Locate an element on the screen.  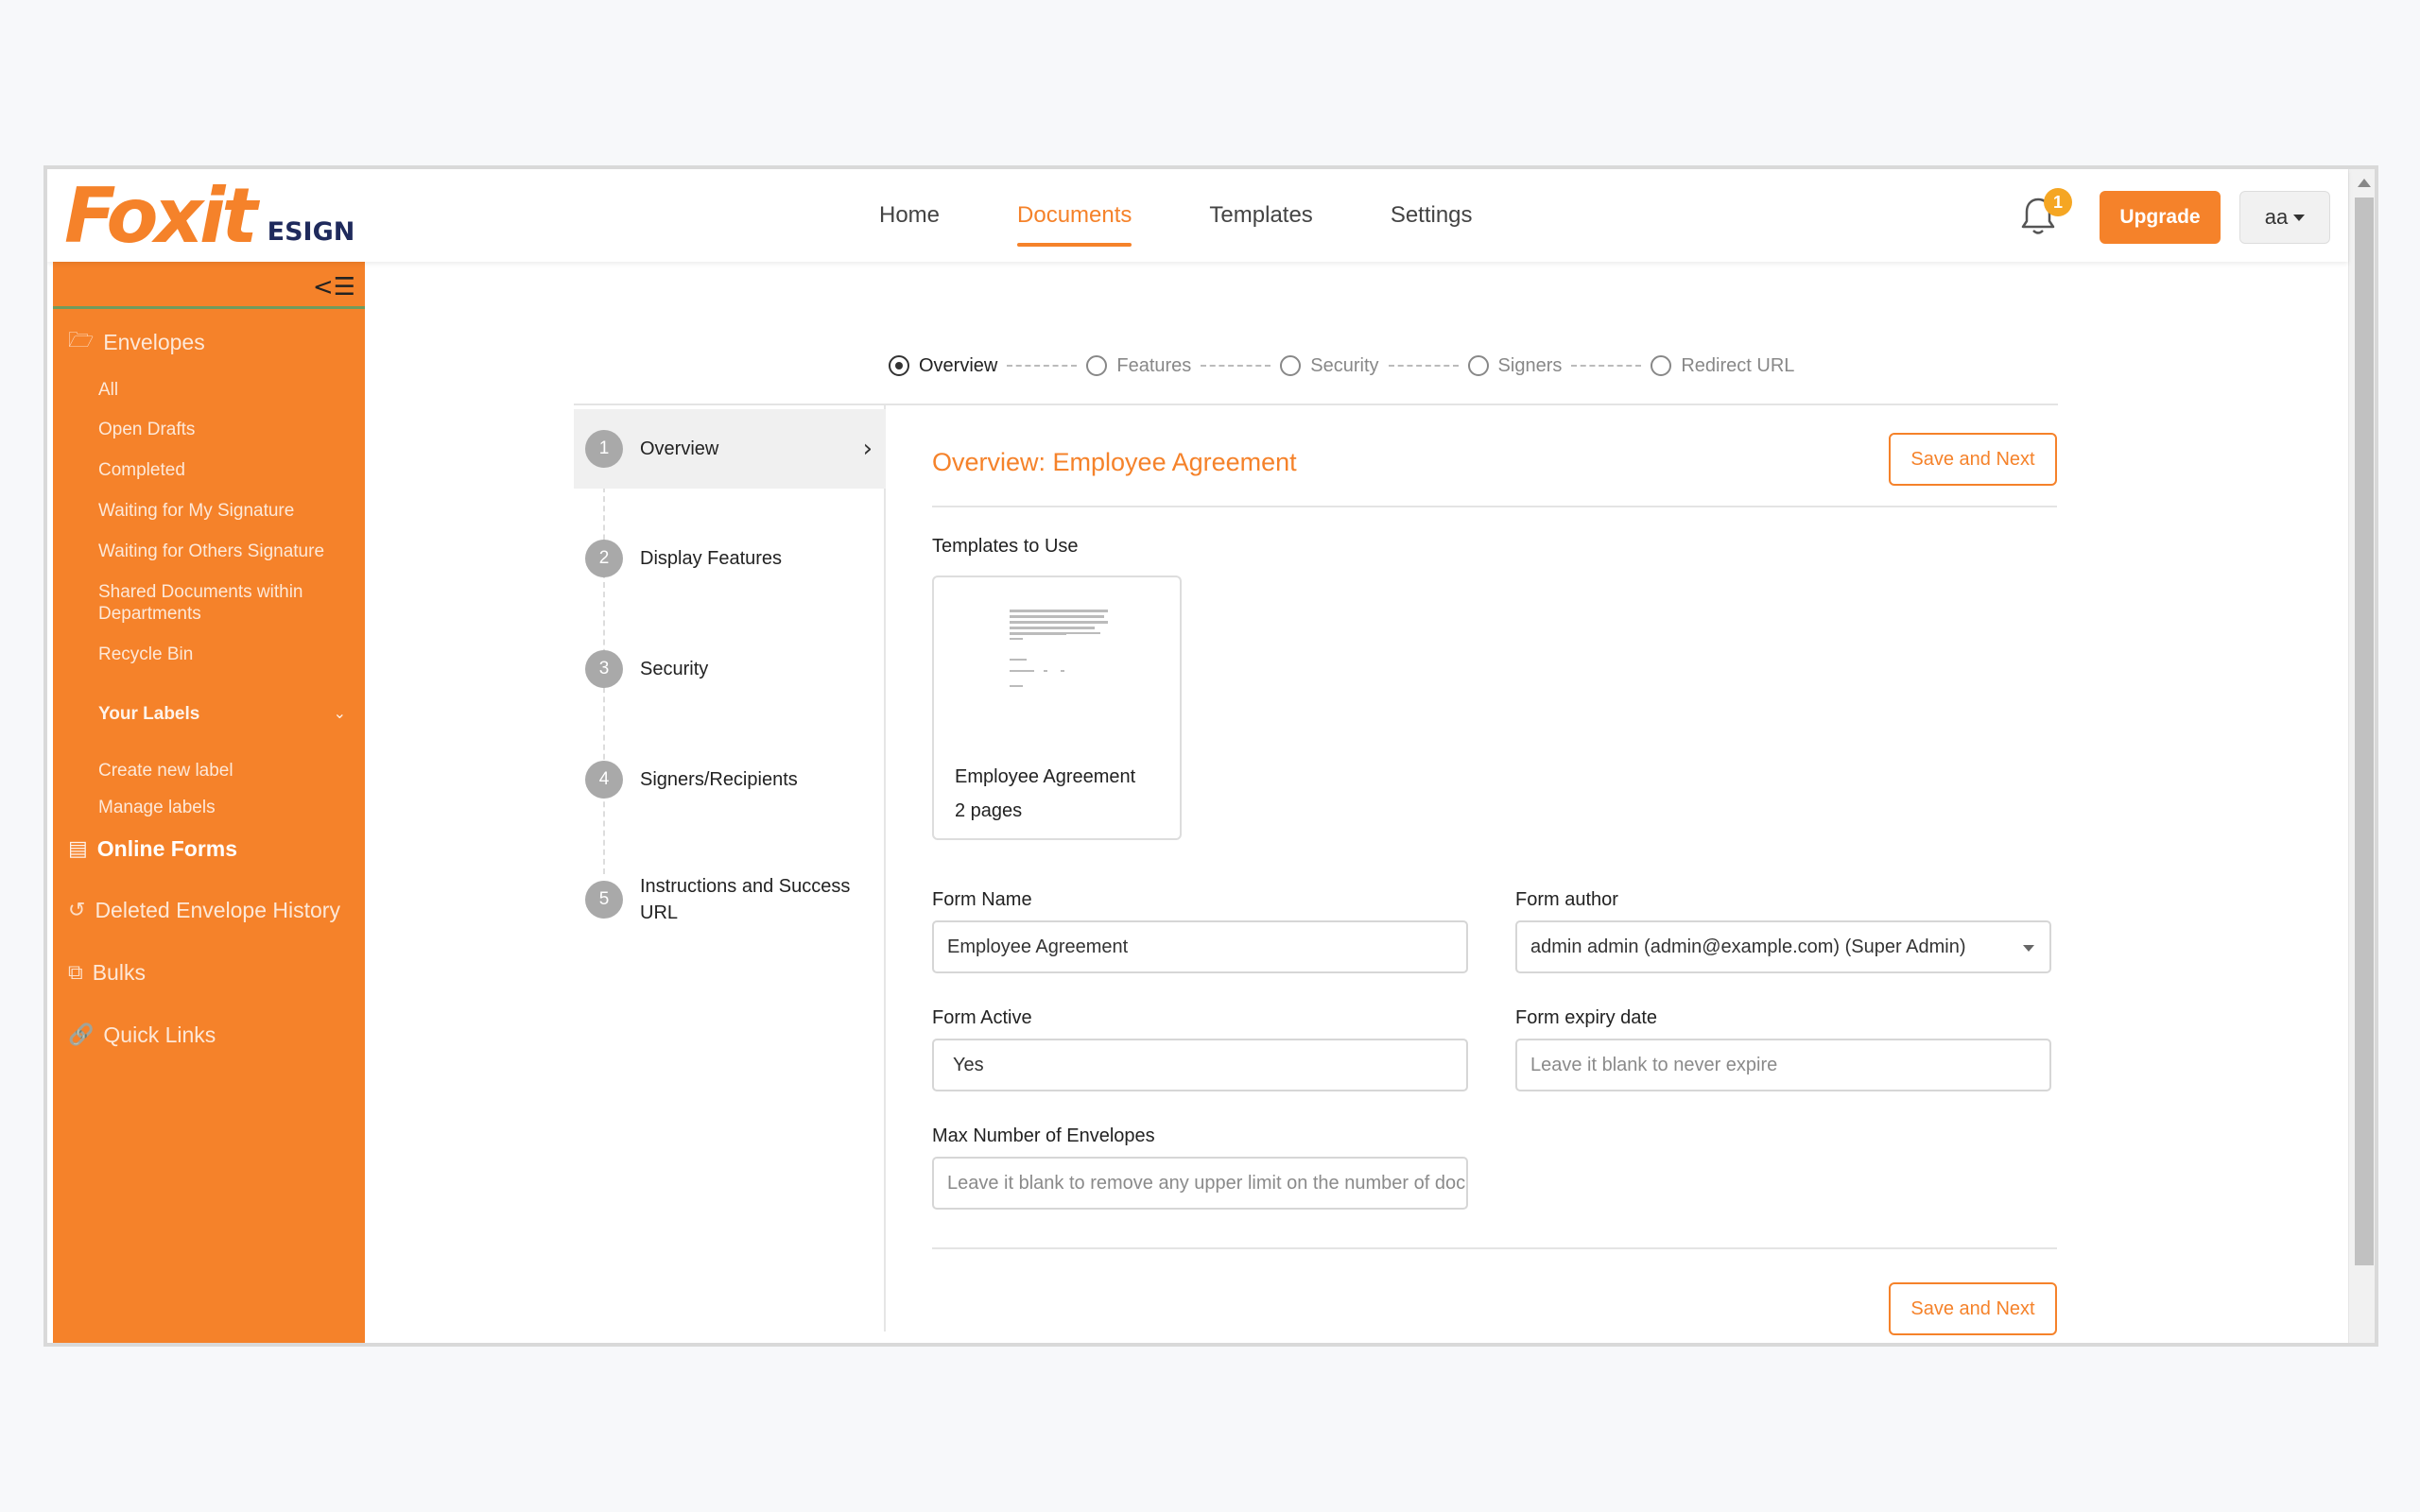
save-and-next-button-top: Save and Next is located at coordinates (1973, 459).